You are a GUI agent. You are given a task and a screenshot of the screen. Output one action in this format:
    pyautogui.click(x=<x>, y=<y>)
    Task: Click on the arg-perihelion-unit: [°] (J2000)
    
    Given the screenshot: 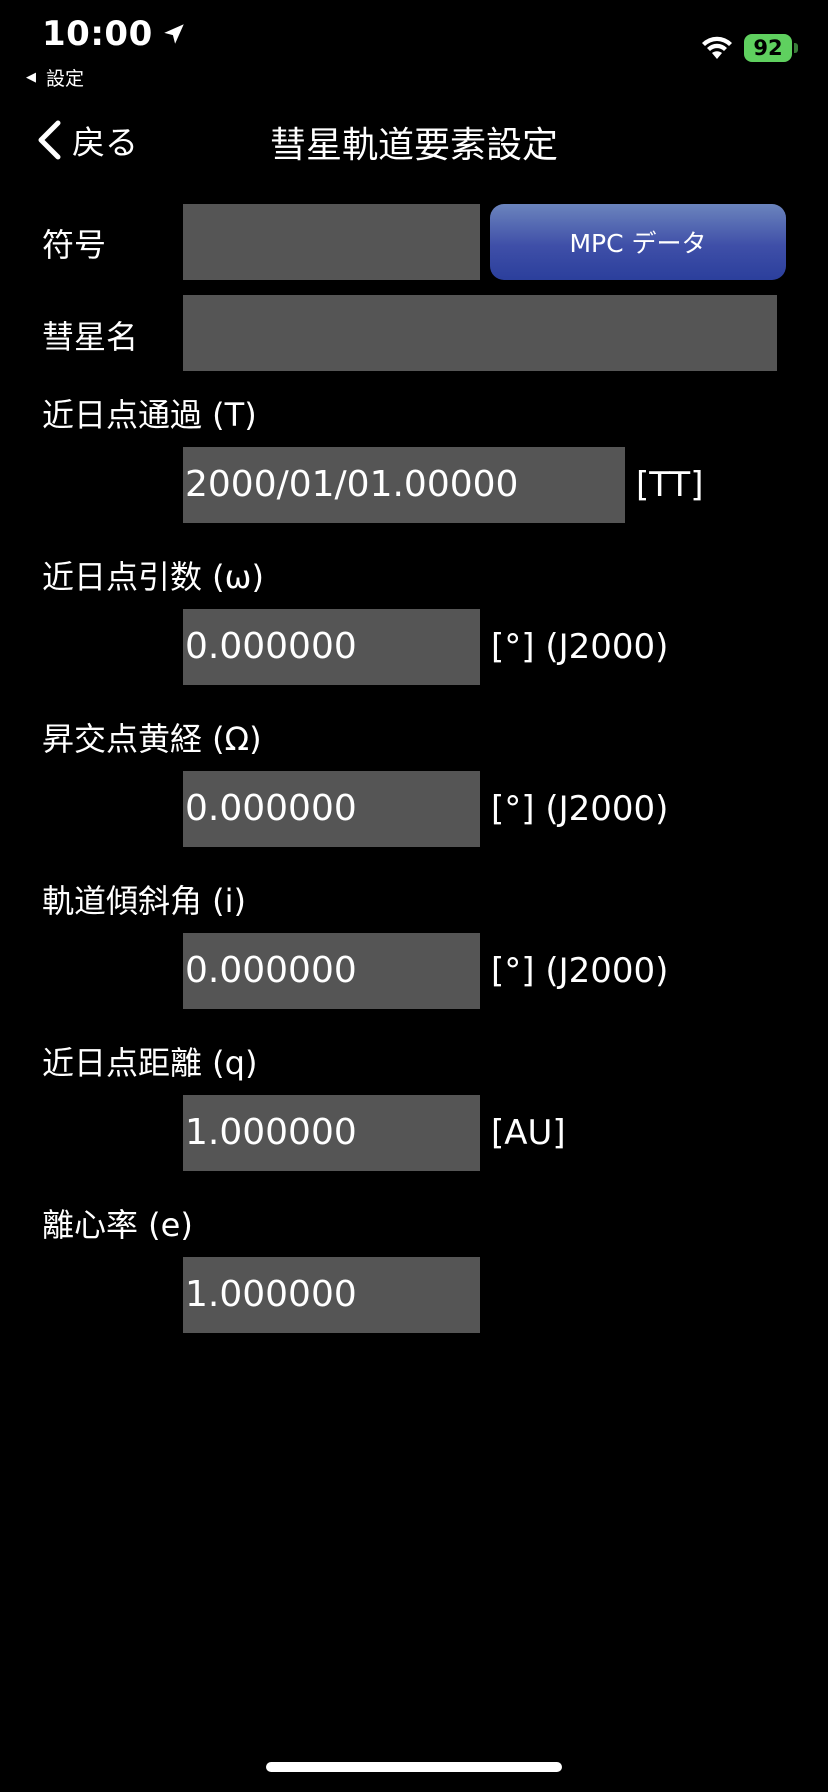 What is the action you would take?
    pyautogui.click(x=580, y=647)
    